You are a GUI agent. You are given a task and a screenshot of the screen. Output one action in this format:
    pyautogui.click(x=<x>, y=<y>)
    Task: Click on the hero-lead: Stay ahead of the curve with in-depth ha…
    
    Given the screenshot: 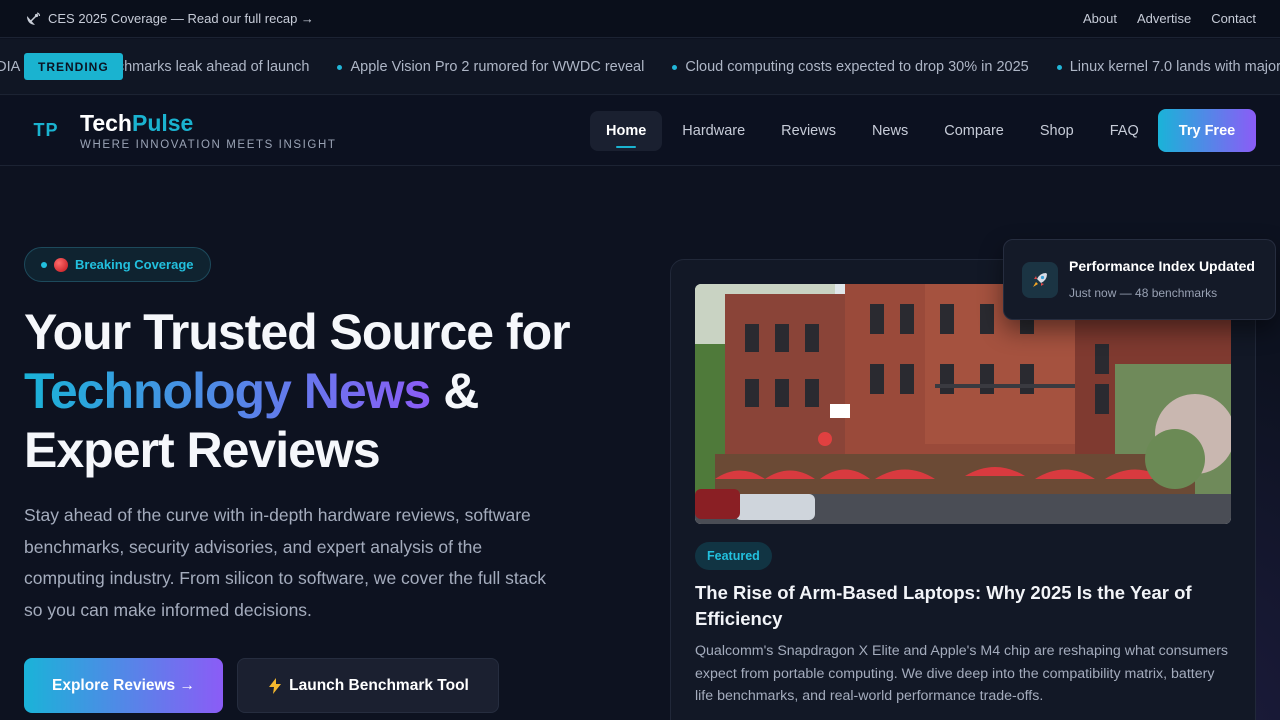 What is the action you would take?
    pyautogui.click(x=285, y=562)
    